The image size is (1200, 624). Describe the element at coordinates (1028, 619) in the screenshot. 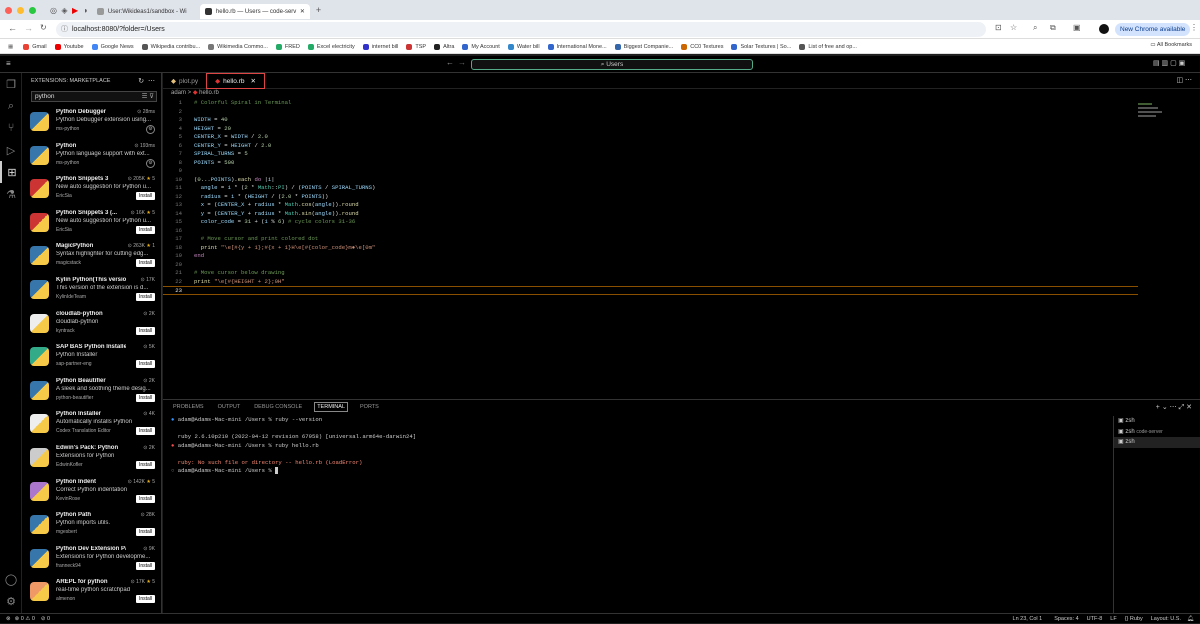

I see `cursor-position: Ln 23, Col 1` at that location.